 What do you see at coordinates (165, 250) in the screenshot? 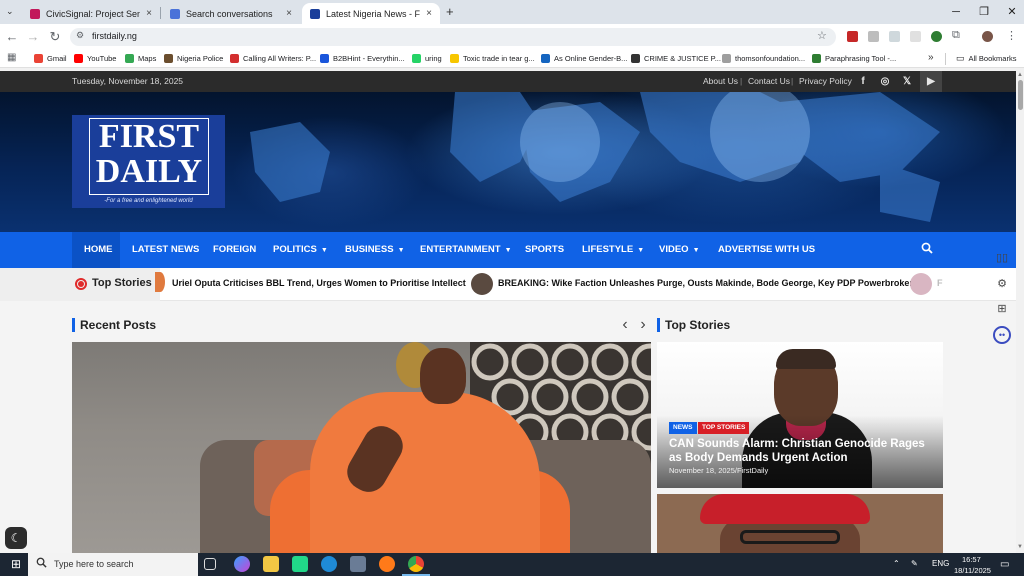
I see `nav-latest-news: LATEST NEWS` at bounding box center [165, 250].